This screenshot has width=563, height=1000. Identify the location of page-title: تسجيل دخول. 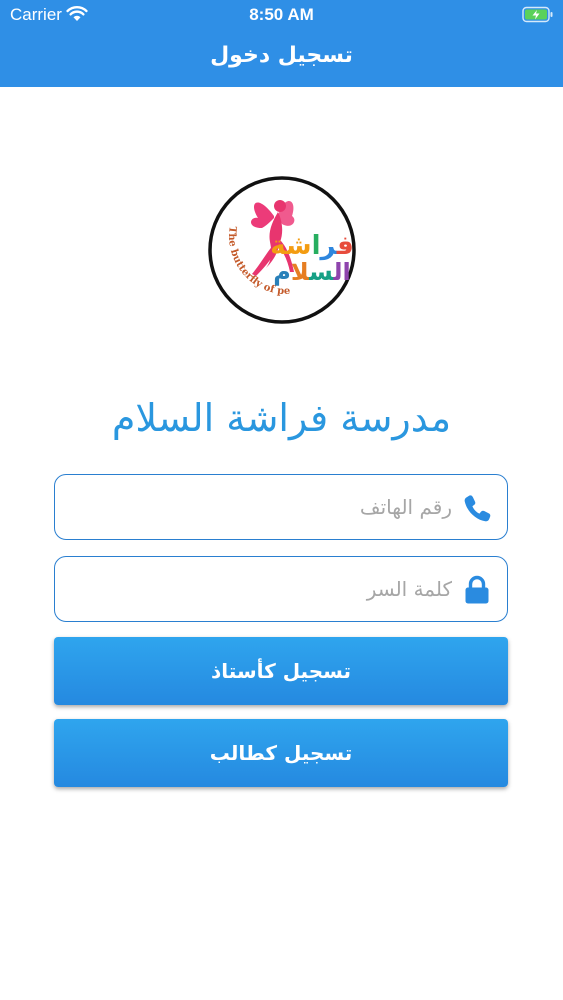
(281, 55).